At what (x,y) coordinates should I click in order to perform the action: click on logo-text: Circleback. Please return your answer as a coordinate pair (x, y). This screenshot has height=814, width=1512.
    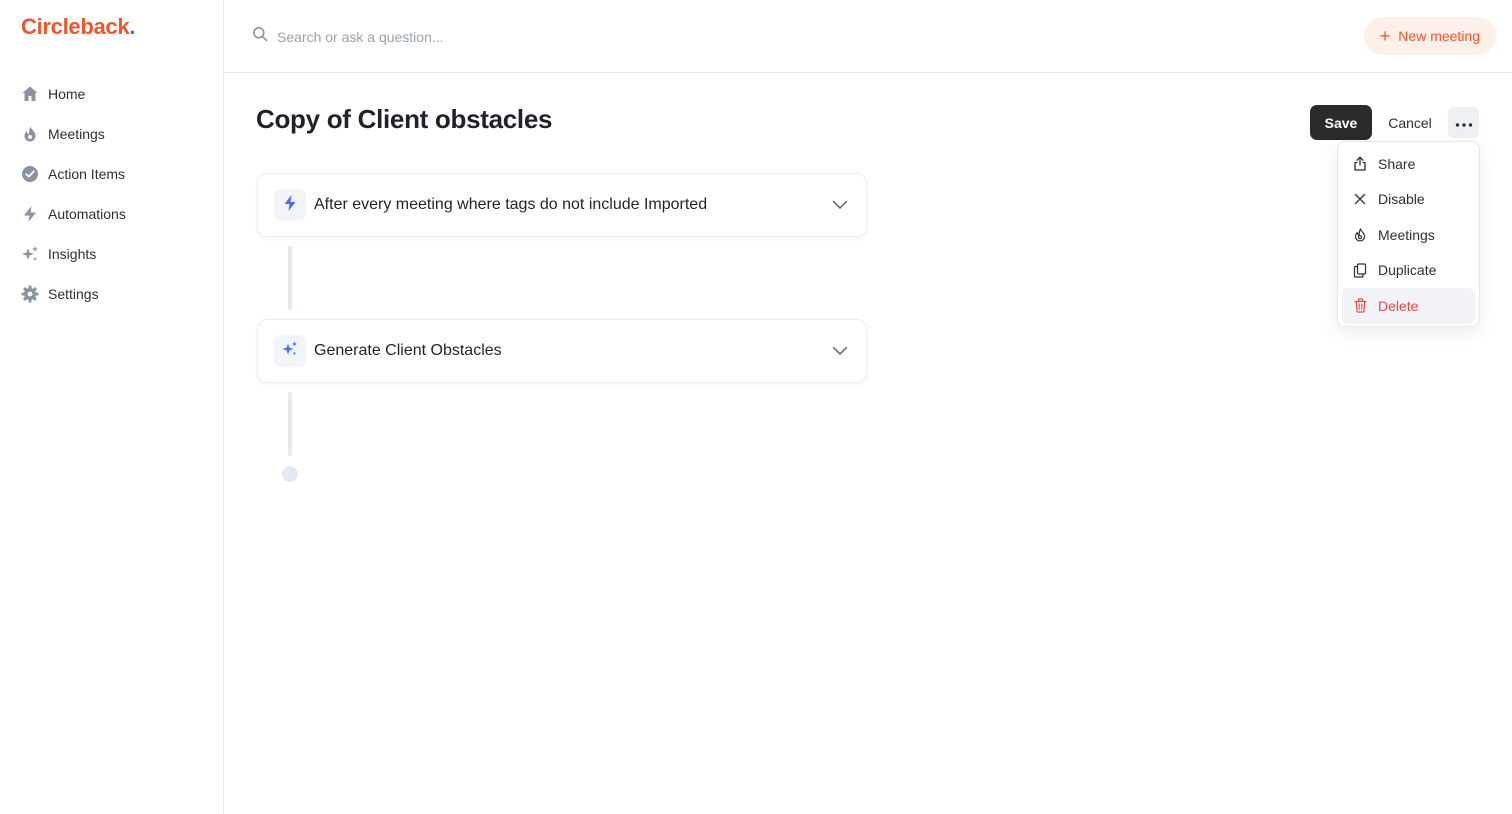
    Looking at the image, I should click on (75, 26).